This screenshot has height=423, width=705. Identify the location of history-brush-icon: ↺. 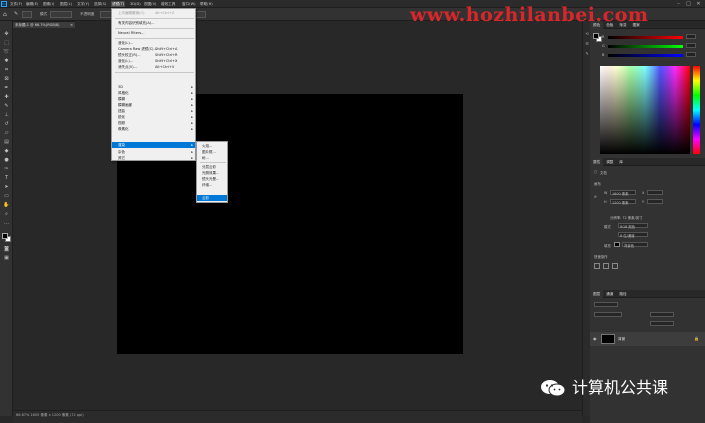
(6, 124).